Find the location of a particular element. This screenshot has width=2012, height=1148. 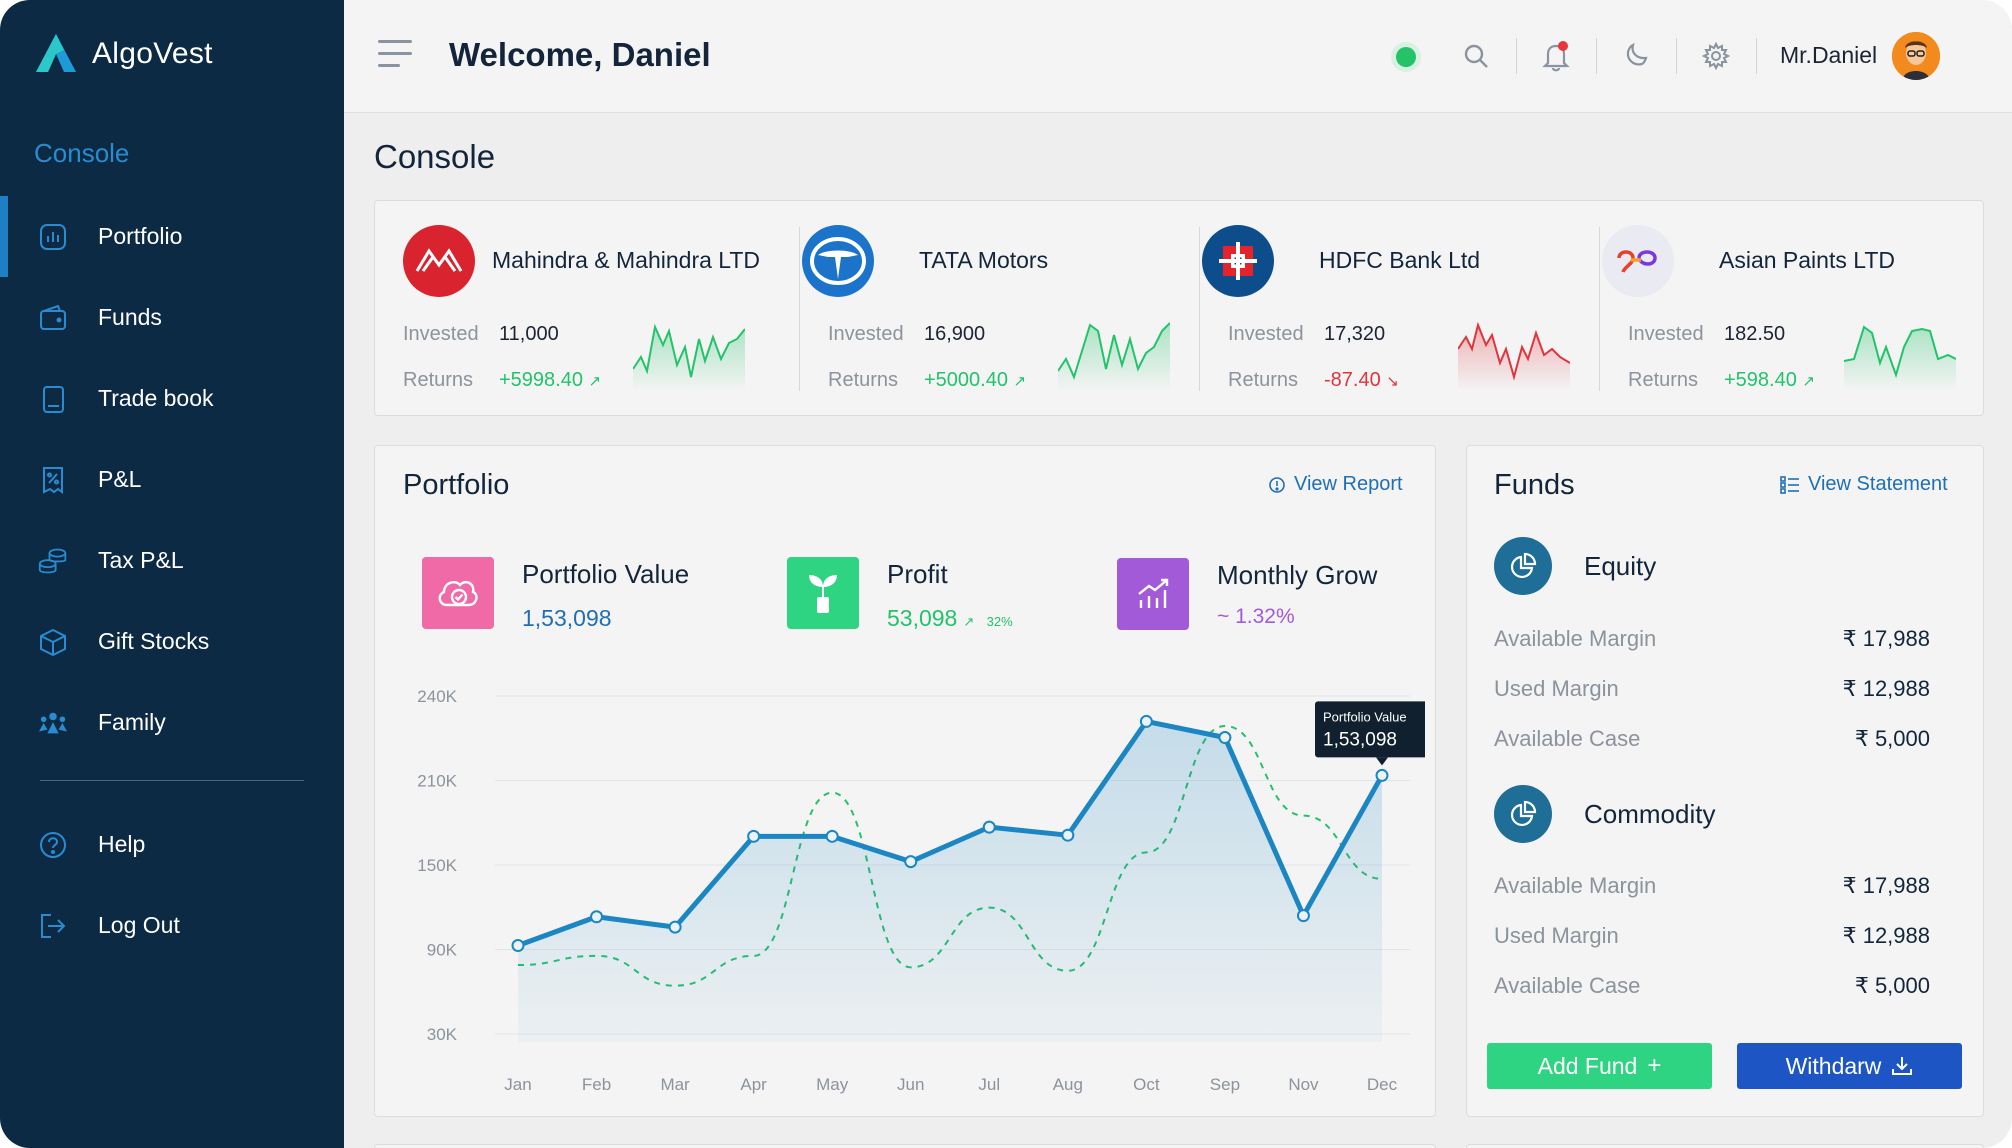

notification-bell-icon is located at coordinates (1556, 56).